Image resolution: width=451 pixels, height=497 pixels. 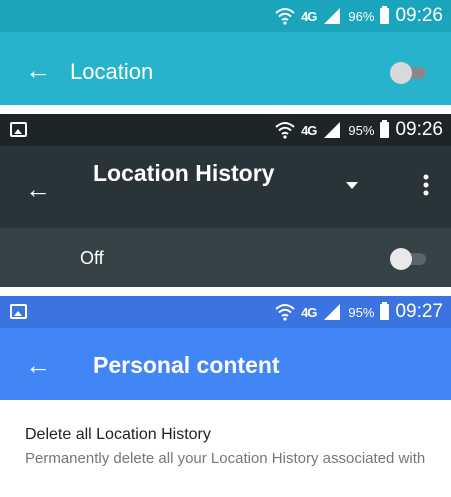 I want to click on dropdown-icon, so click(x=352, y=186).